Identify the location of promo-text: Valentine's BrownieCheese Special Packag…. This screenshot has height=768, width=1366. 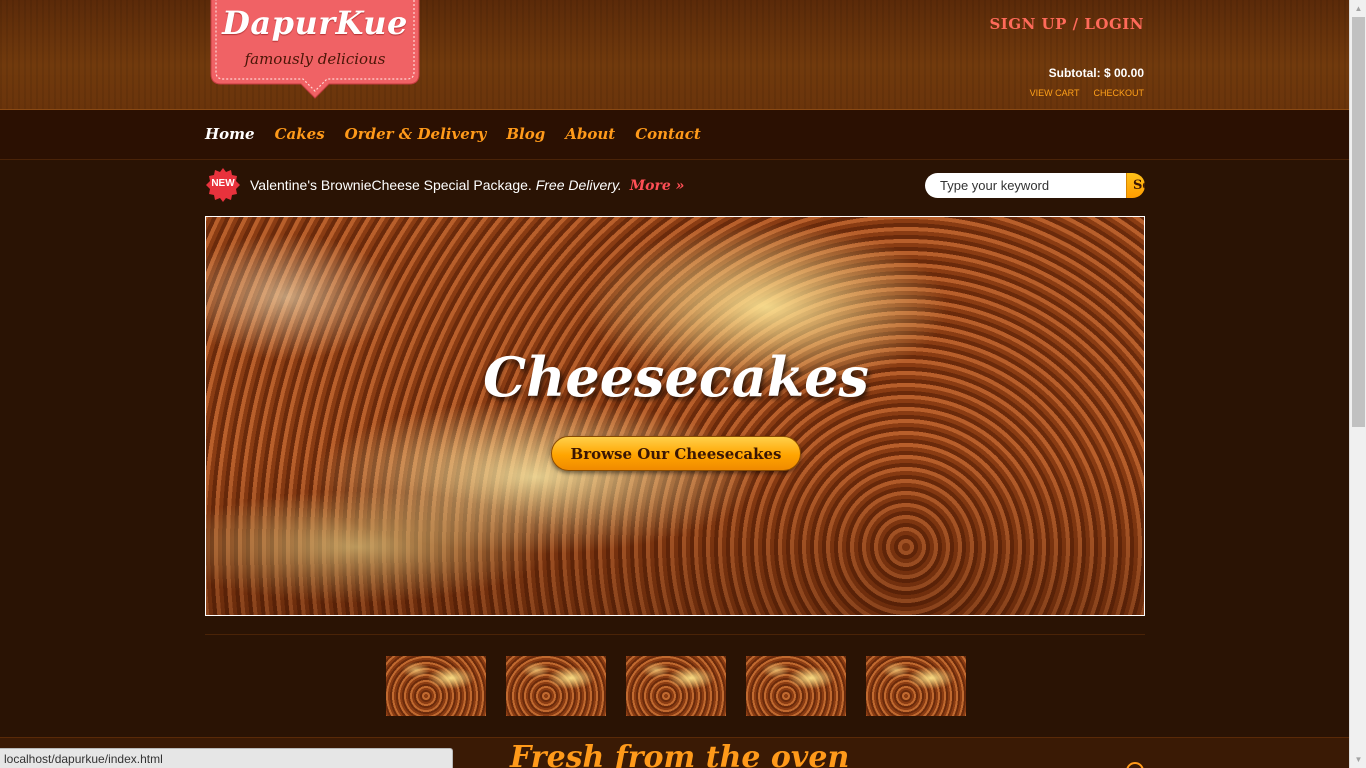
(467, 185).